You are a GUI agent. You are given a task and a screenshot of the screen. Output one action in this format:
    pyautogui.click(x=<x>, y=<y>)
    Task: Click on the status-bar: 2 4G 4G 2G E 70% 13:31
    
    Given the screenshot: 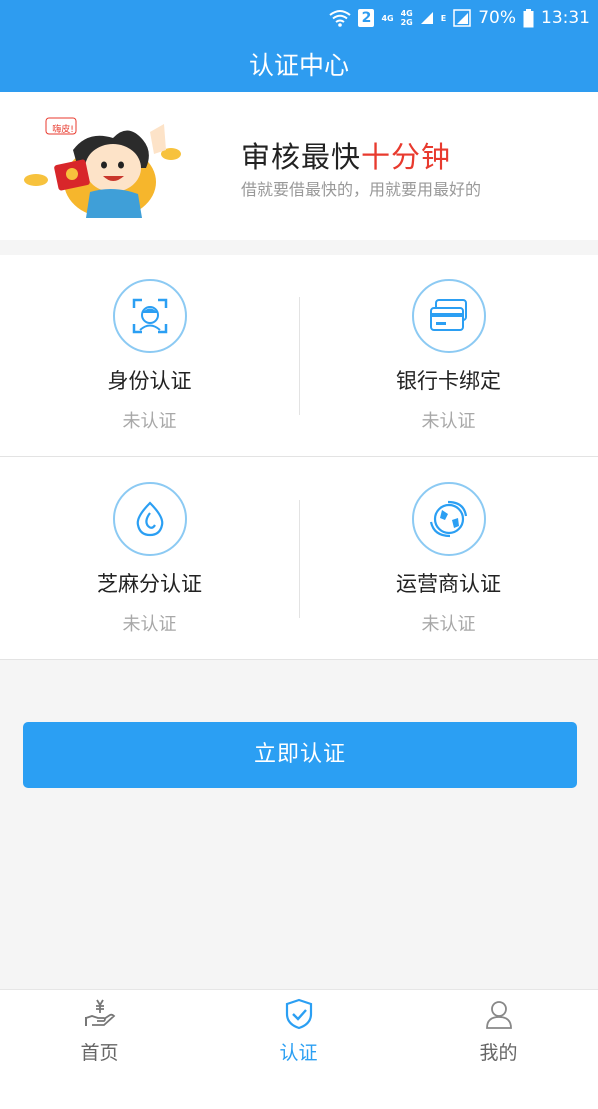 What is the action you would take?
    pyautogui.click(x=299, y=18)
    